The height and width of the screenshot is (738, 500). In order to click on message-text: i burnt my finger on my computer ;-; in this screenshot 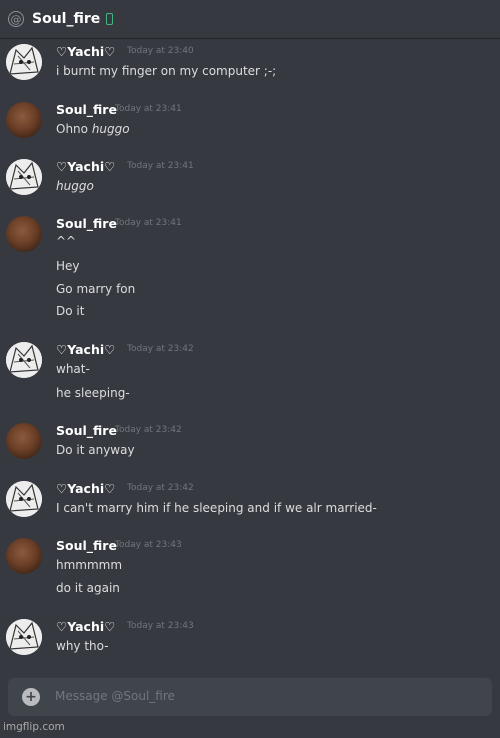, I will do `click(166, 71)`.